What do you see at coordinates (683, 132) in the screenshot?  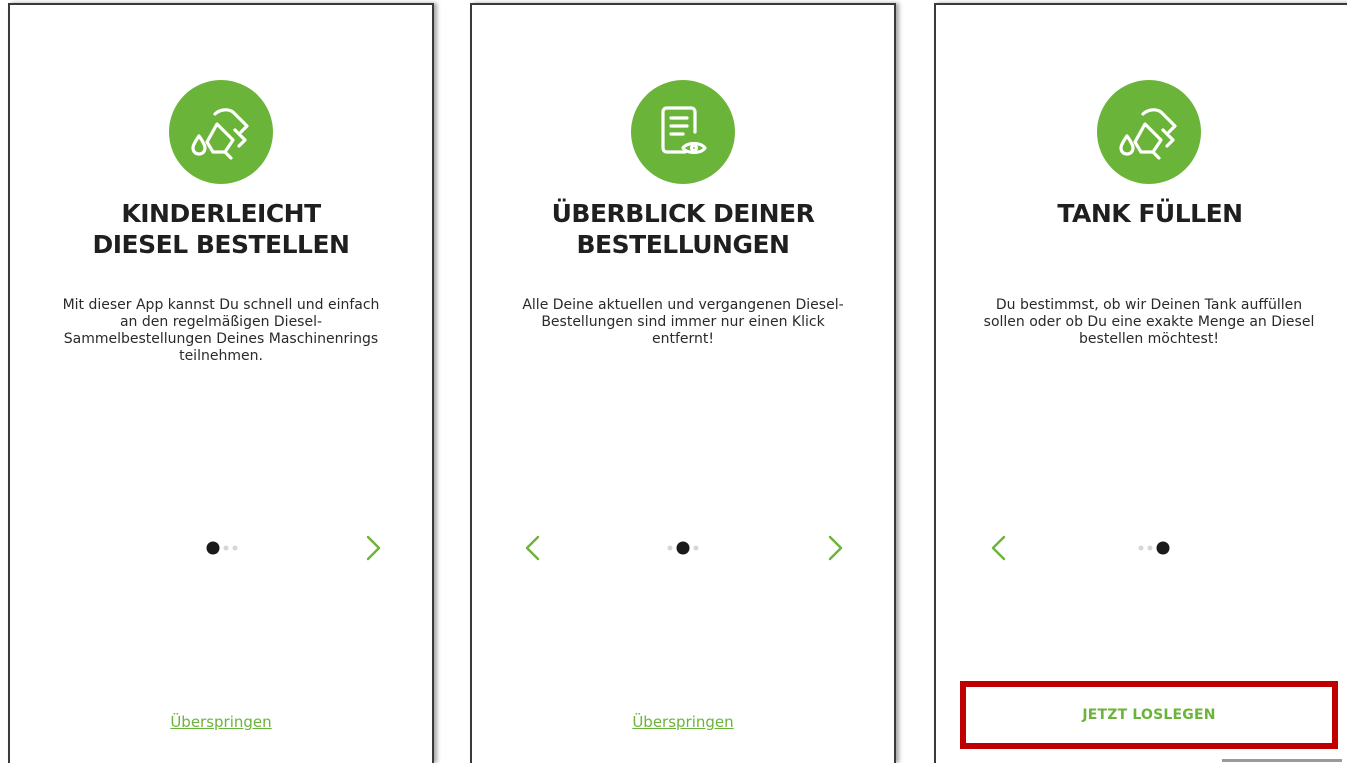 I see `document-view-icon` at bounding box center [683, 132].